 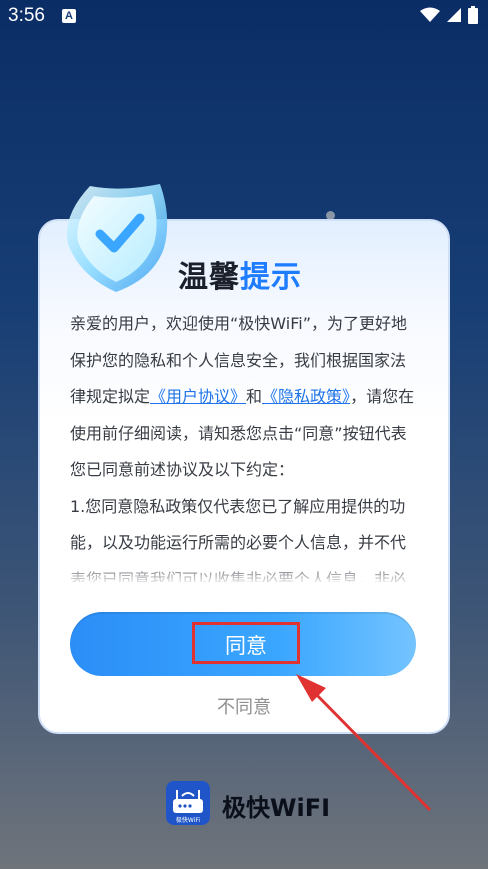 I want to click on content-fade, so click(x=243, y=573).